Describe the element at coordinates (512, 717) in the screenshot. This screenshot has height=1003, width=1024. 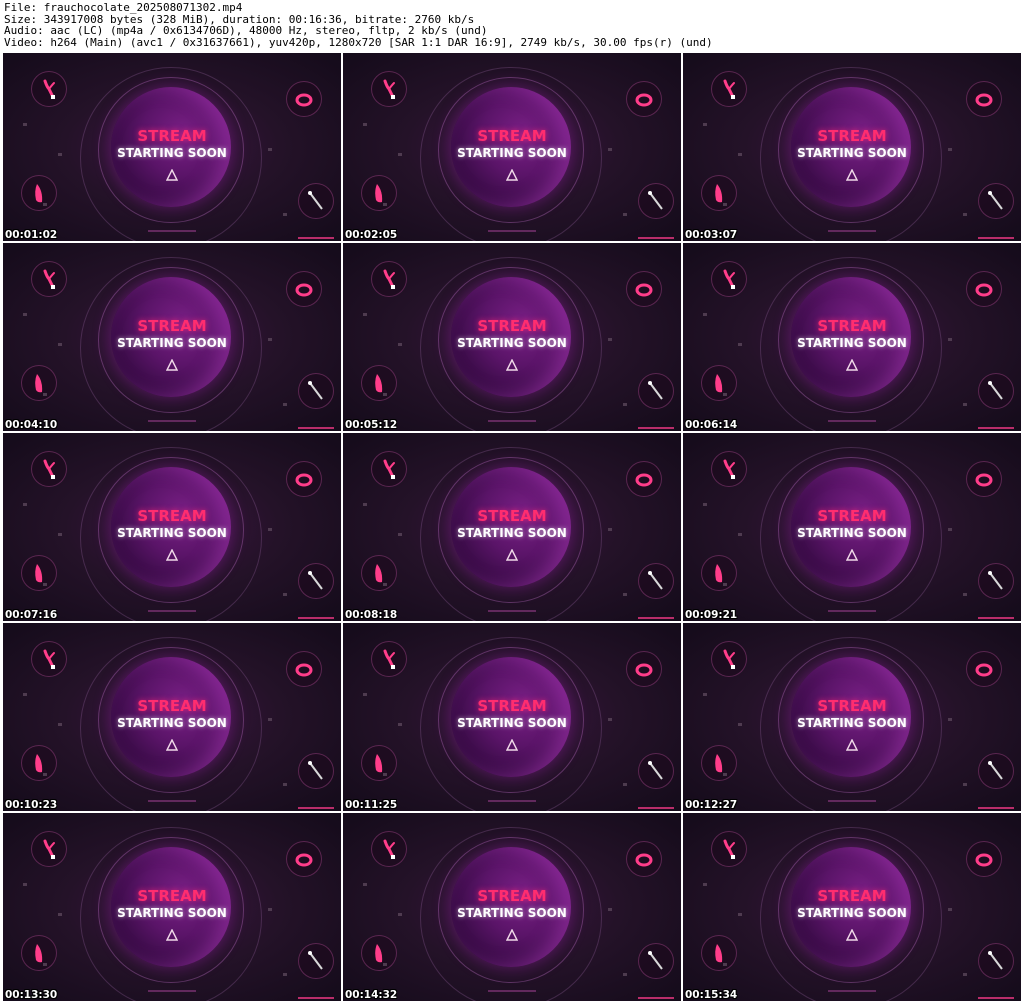
I see `video-thumbnail-11: STREAM STARTING SOON 00:11:25` at that location.